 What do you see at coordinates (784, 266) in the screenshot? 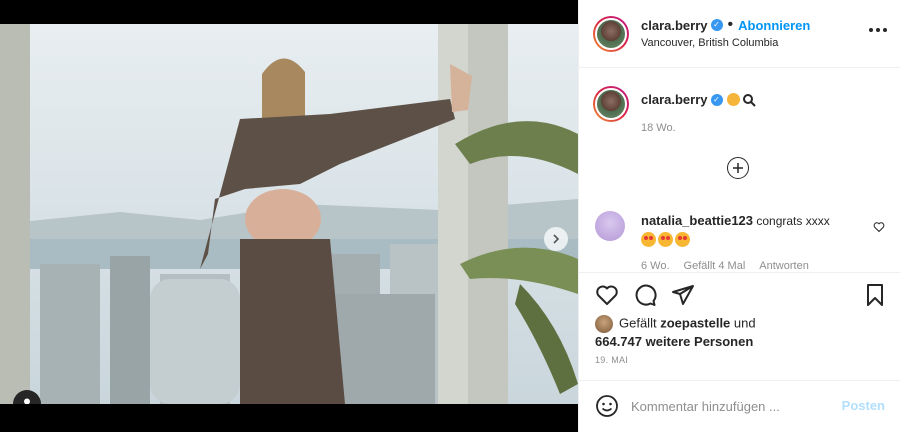
I see `reply-button: Antworten` at bounding box center [784, 266].